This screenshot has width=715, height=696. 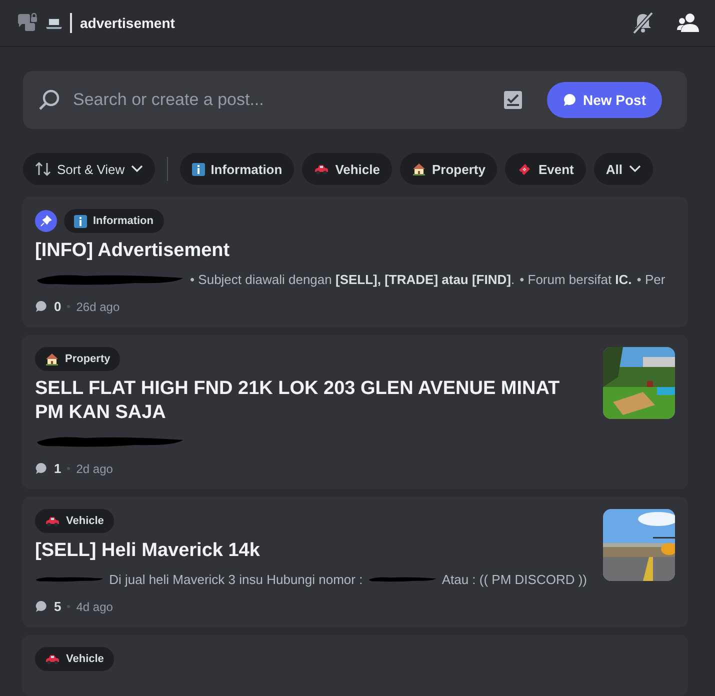 What do you see at coordinates (114, 221) in the screenshot?
I see `post-tag: Information` at bounding box center [114, 221].